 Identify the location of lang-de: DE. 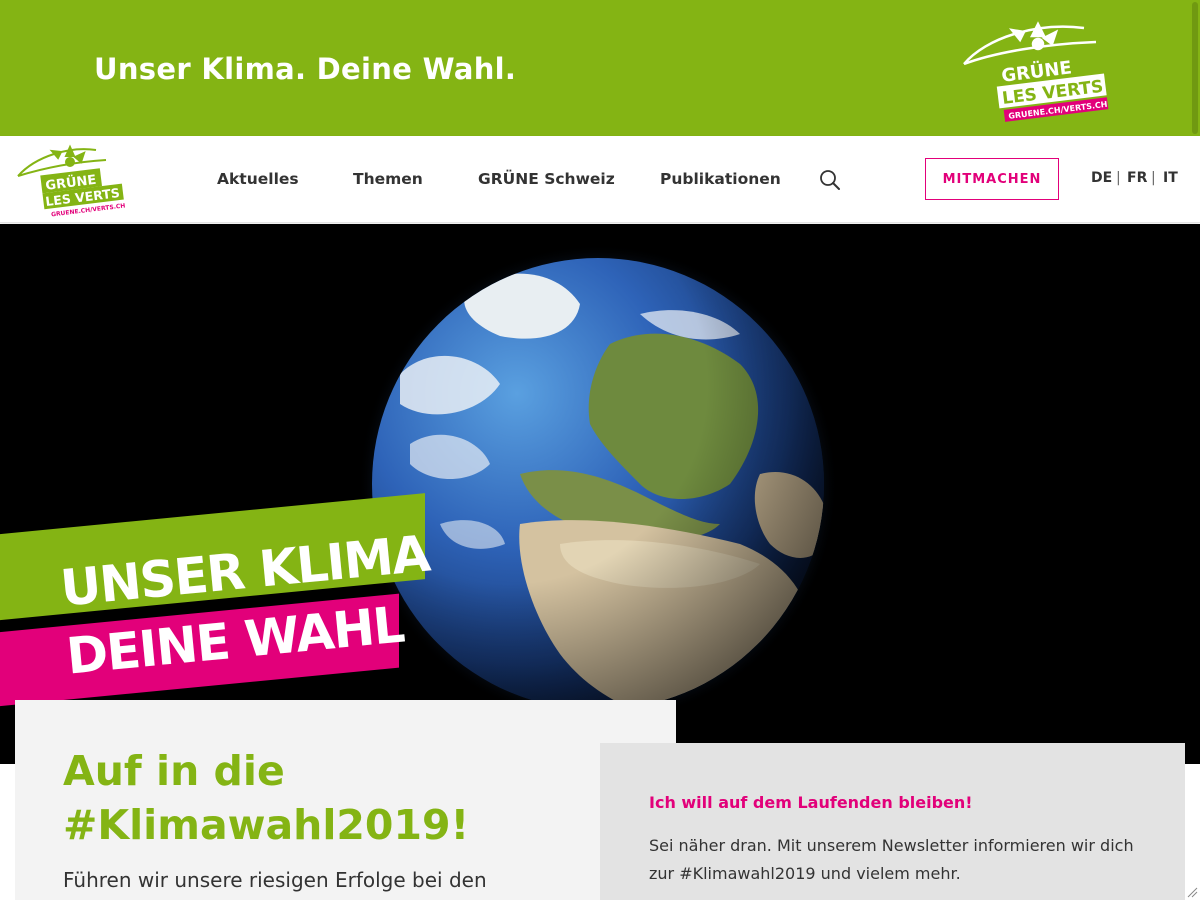
(1101, 178).